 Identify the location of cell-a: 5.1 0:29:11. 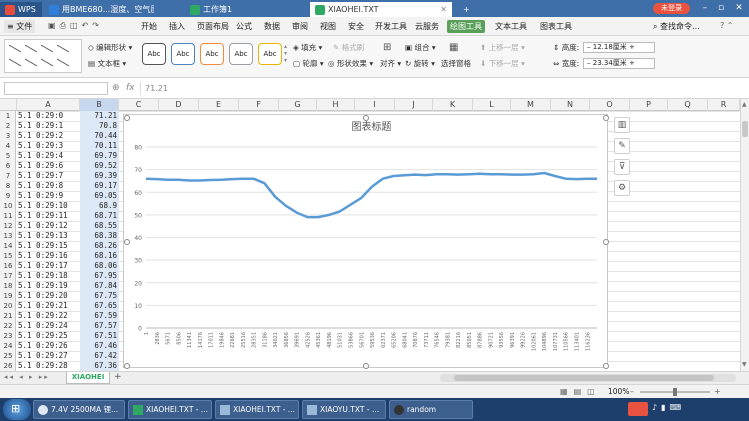
(48, 216).